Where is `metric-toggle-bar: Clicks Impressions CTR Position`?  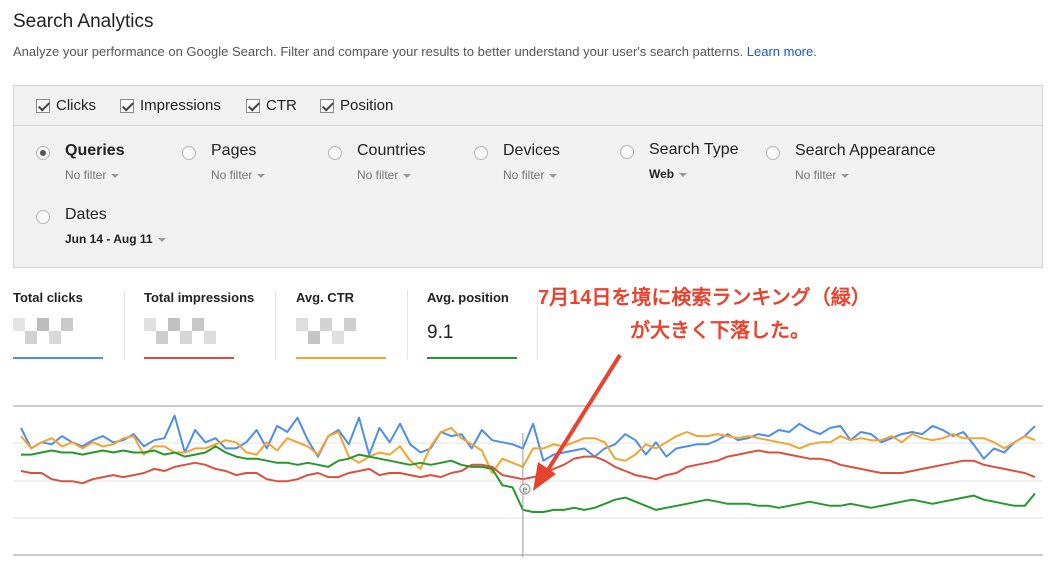 metric-toggle-bar: Clicks Impressions CTR Position is located at coordinates (528, 106).